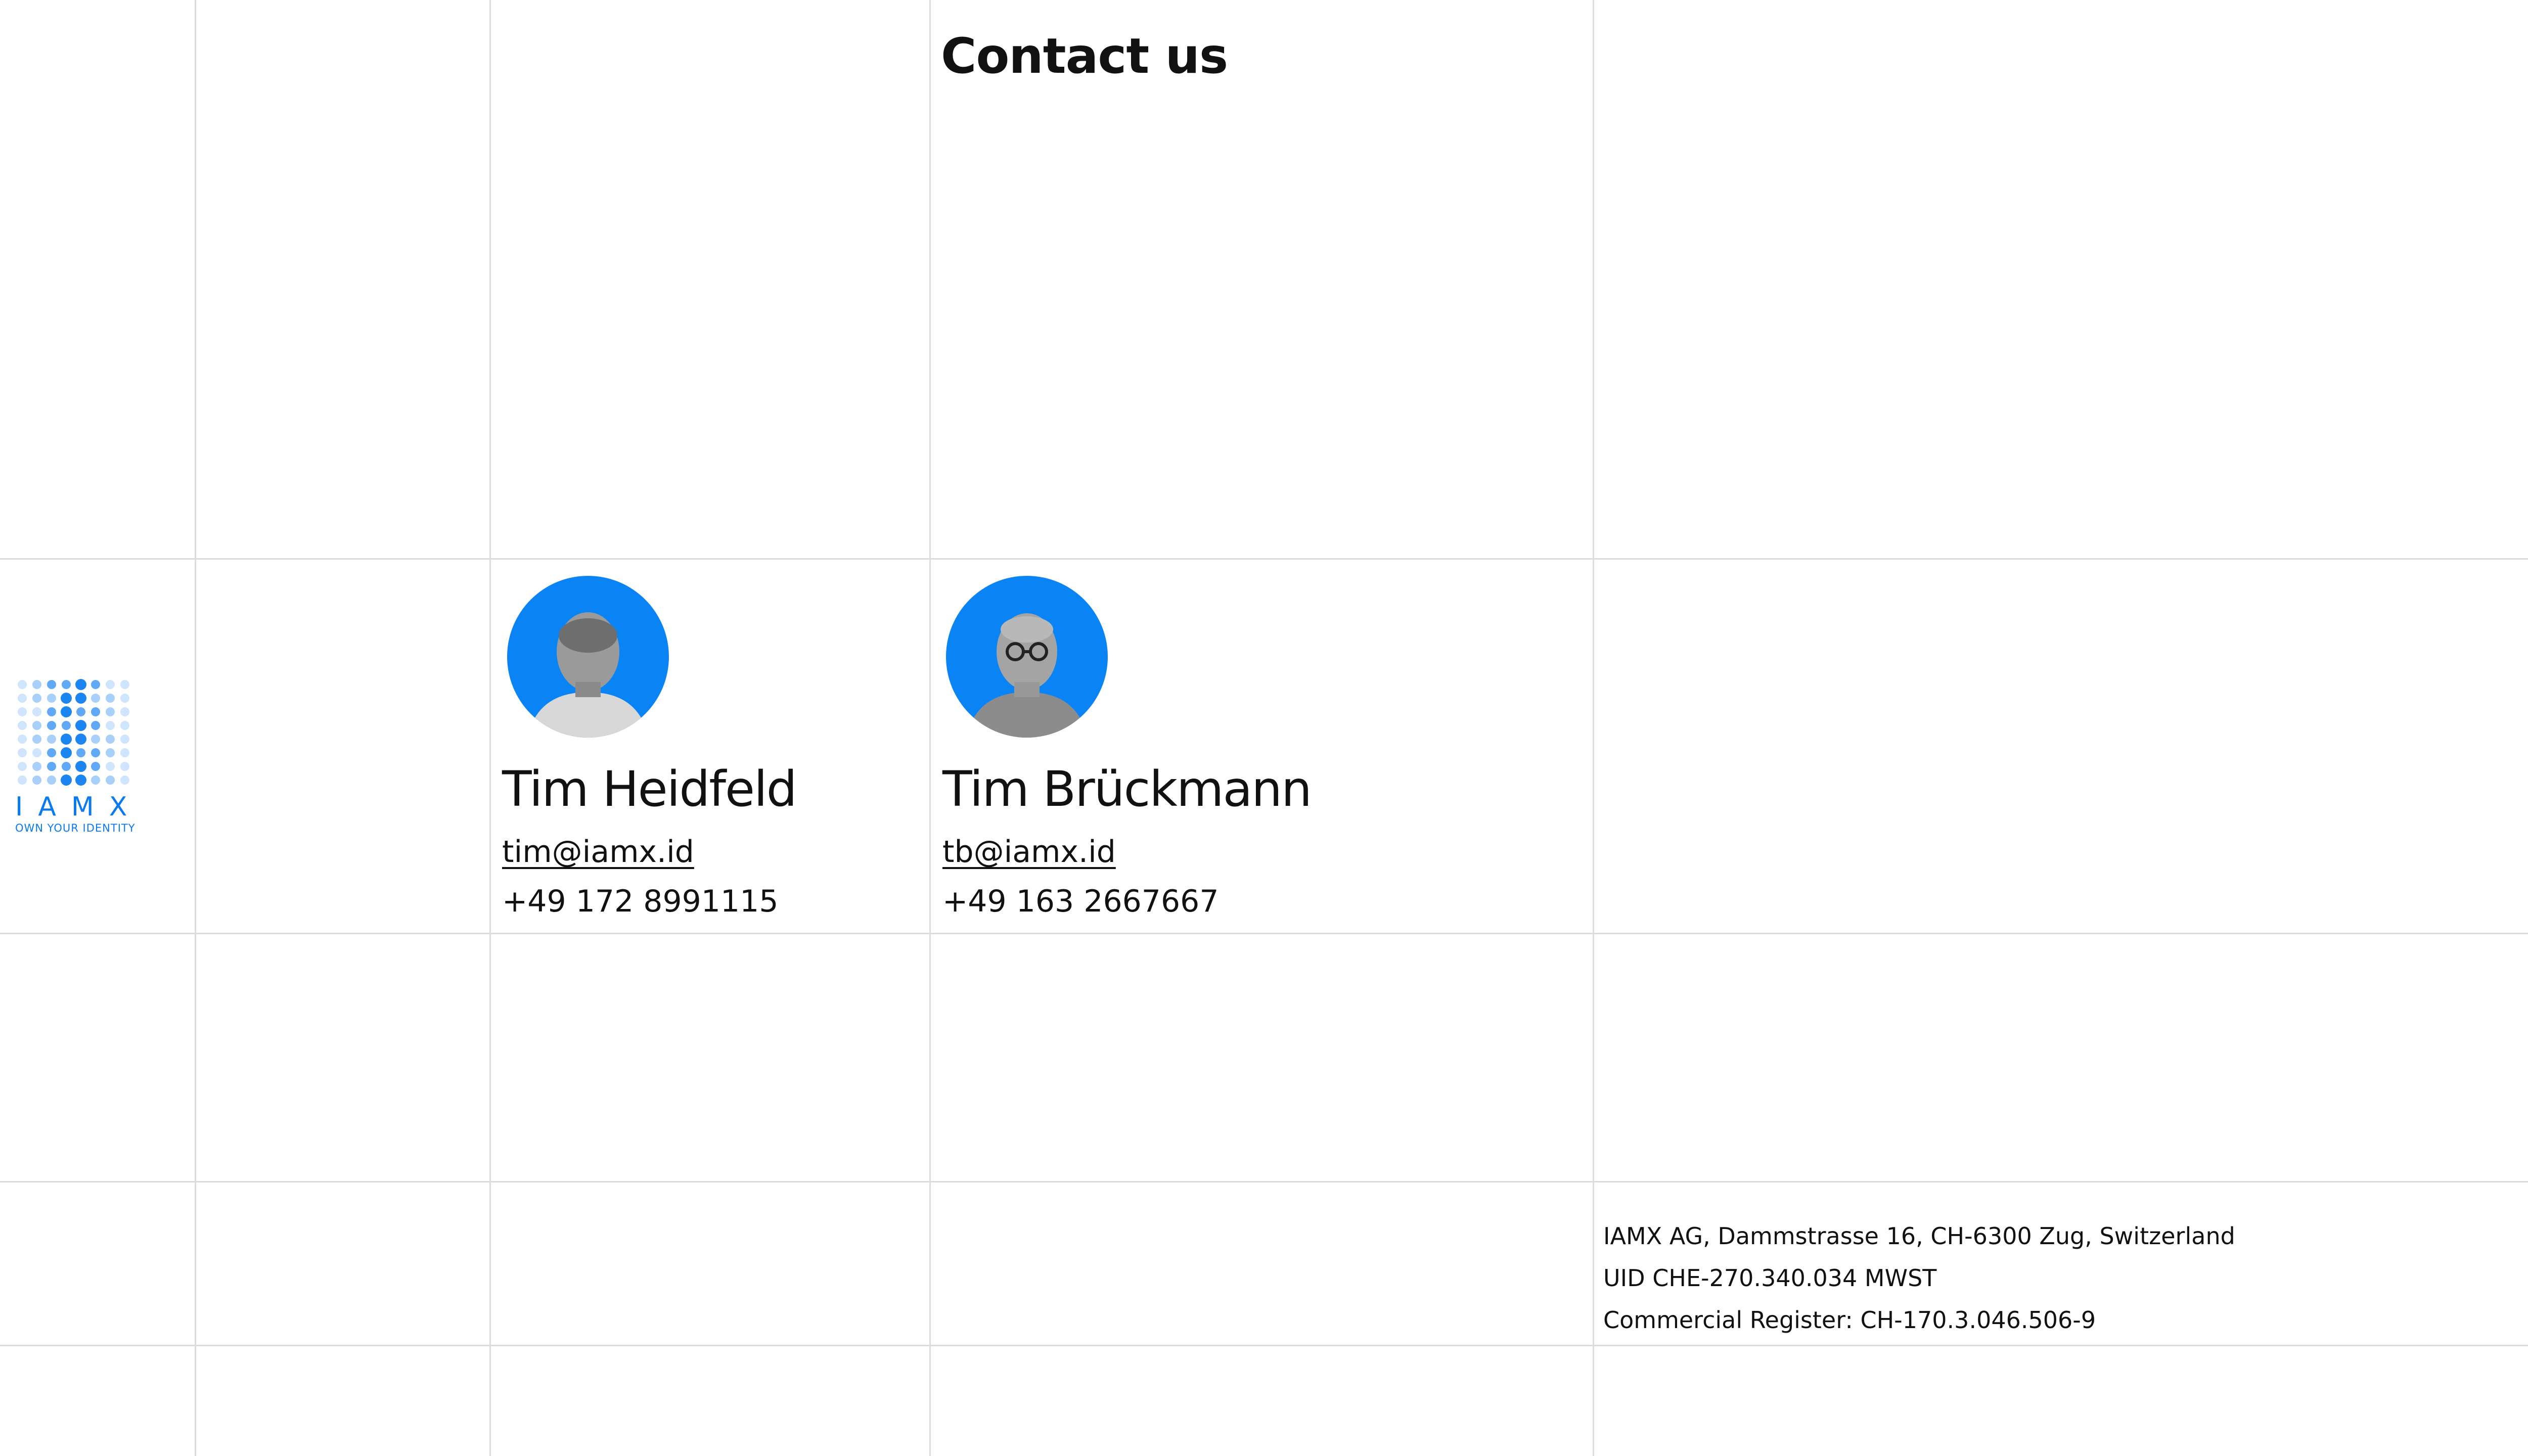  What do you see at coordinates (1081, 901) in the screenshot?
I see `contact-phone: +49 163 2667667` at bounding box center [1081, 901].